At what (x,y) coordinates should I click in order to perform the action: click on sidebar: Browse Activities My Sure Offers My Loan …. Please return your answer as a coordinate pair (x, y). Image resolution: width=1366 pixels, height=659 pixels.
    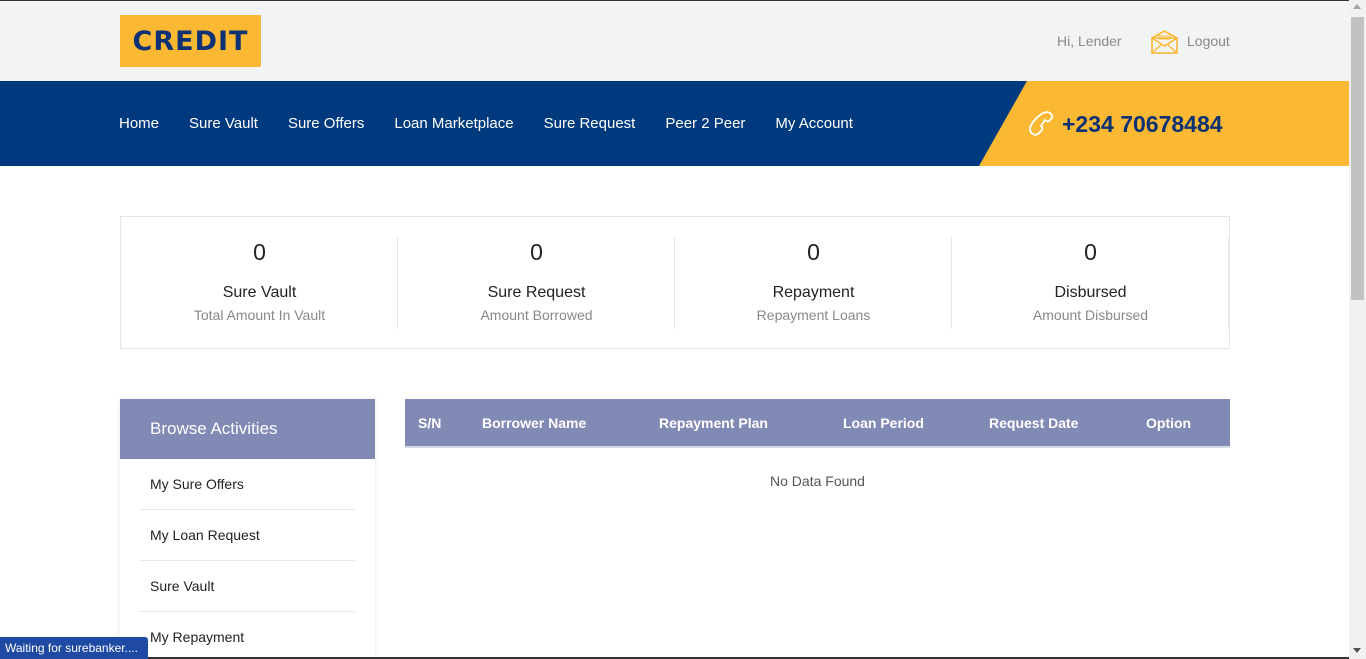
    Looking at the image, I should click on (247, 529).